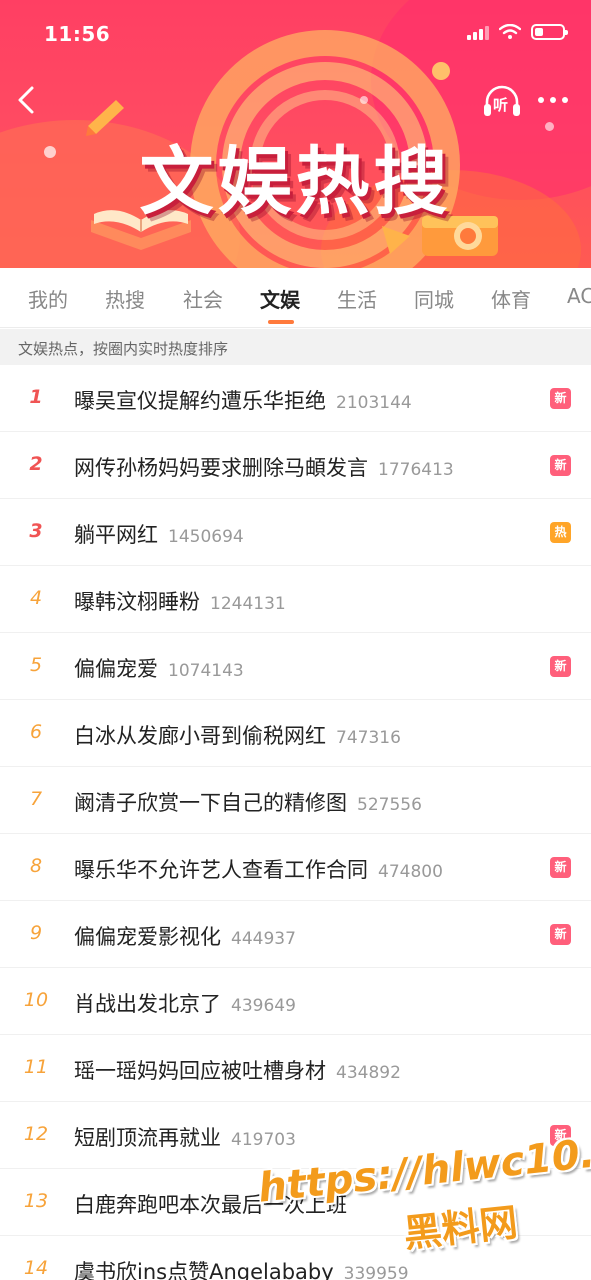 This screenshot has height=1280, width=591. I want to click on topic-title: 瑶一瑶妈妈回应被吐槽身材 434892, so click(237, 1070).